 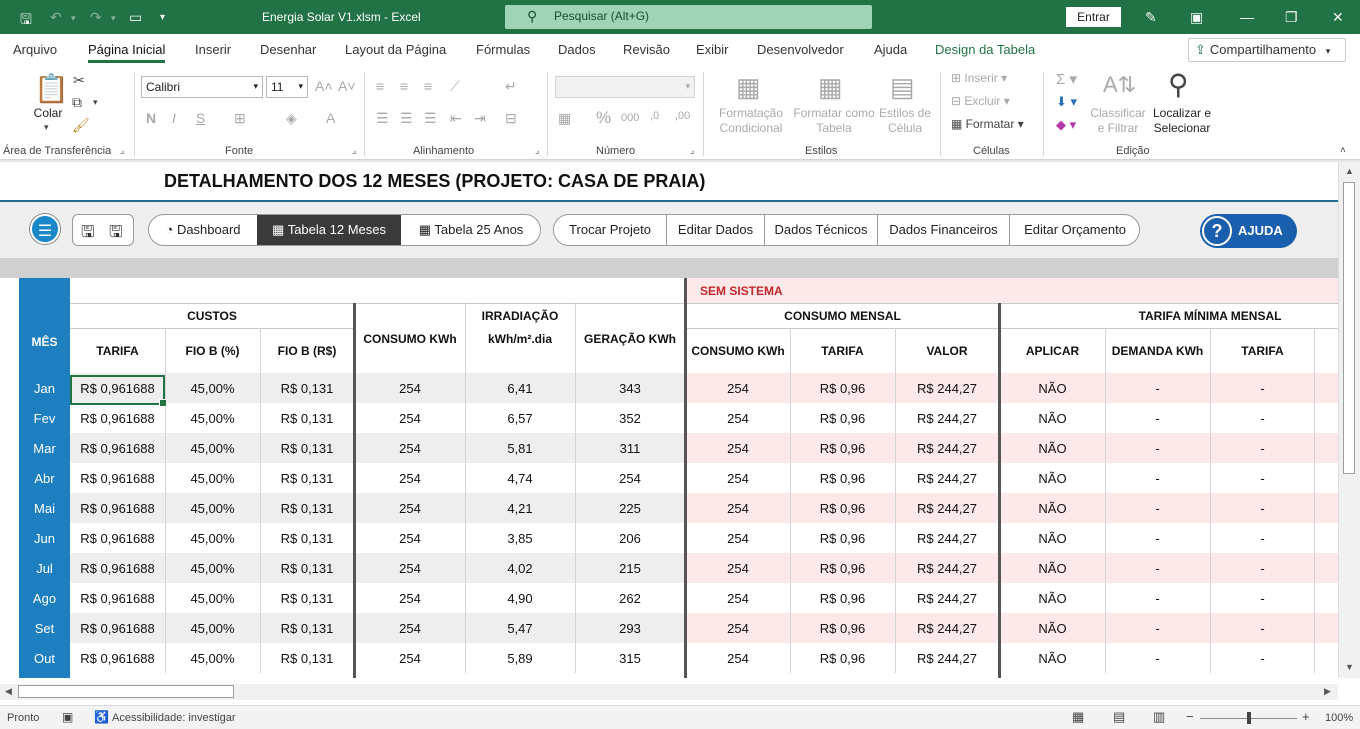 What do you see at coordinates (1159, 717) in the screenshot?
I see `page-break-icon: ▥` at bounding box center [1159, 717].